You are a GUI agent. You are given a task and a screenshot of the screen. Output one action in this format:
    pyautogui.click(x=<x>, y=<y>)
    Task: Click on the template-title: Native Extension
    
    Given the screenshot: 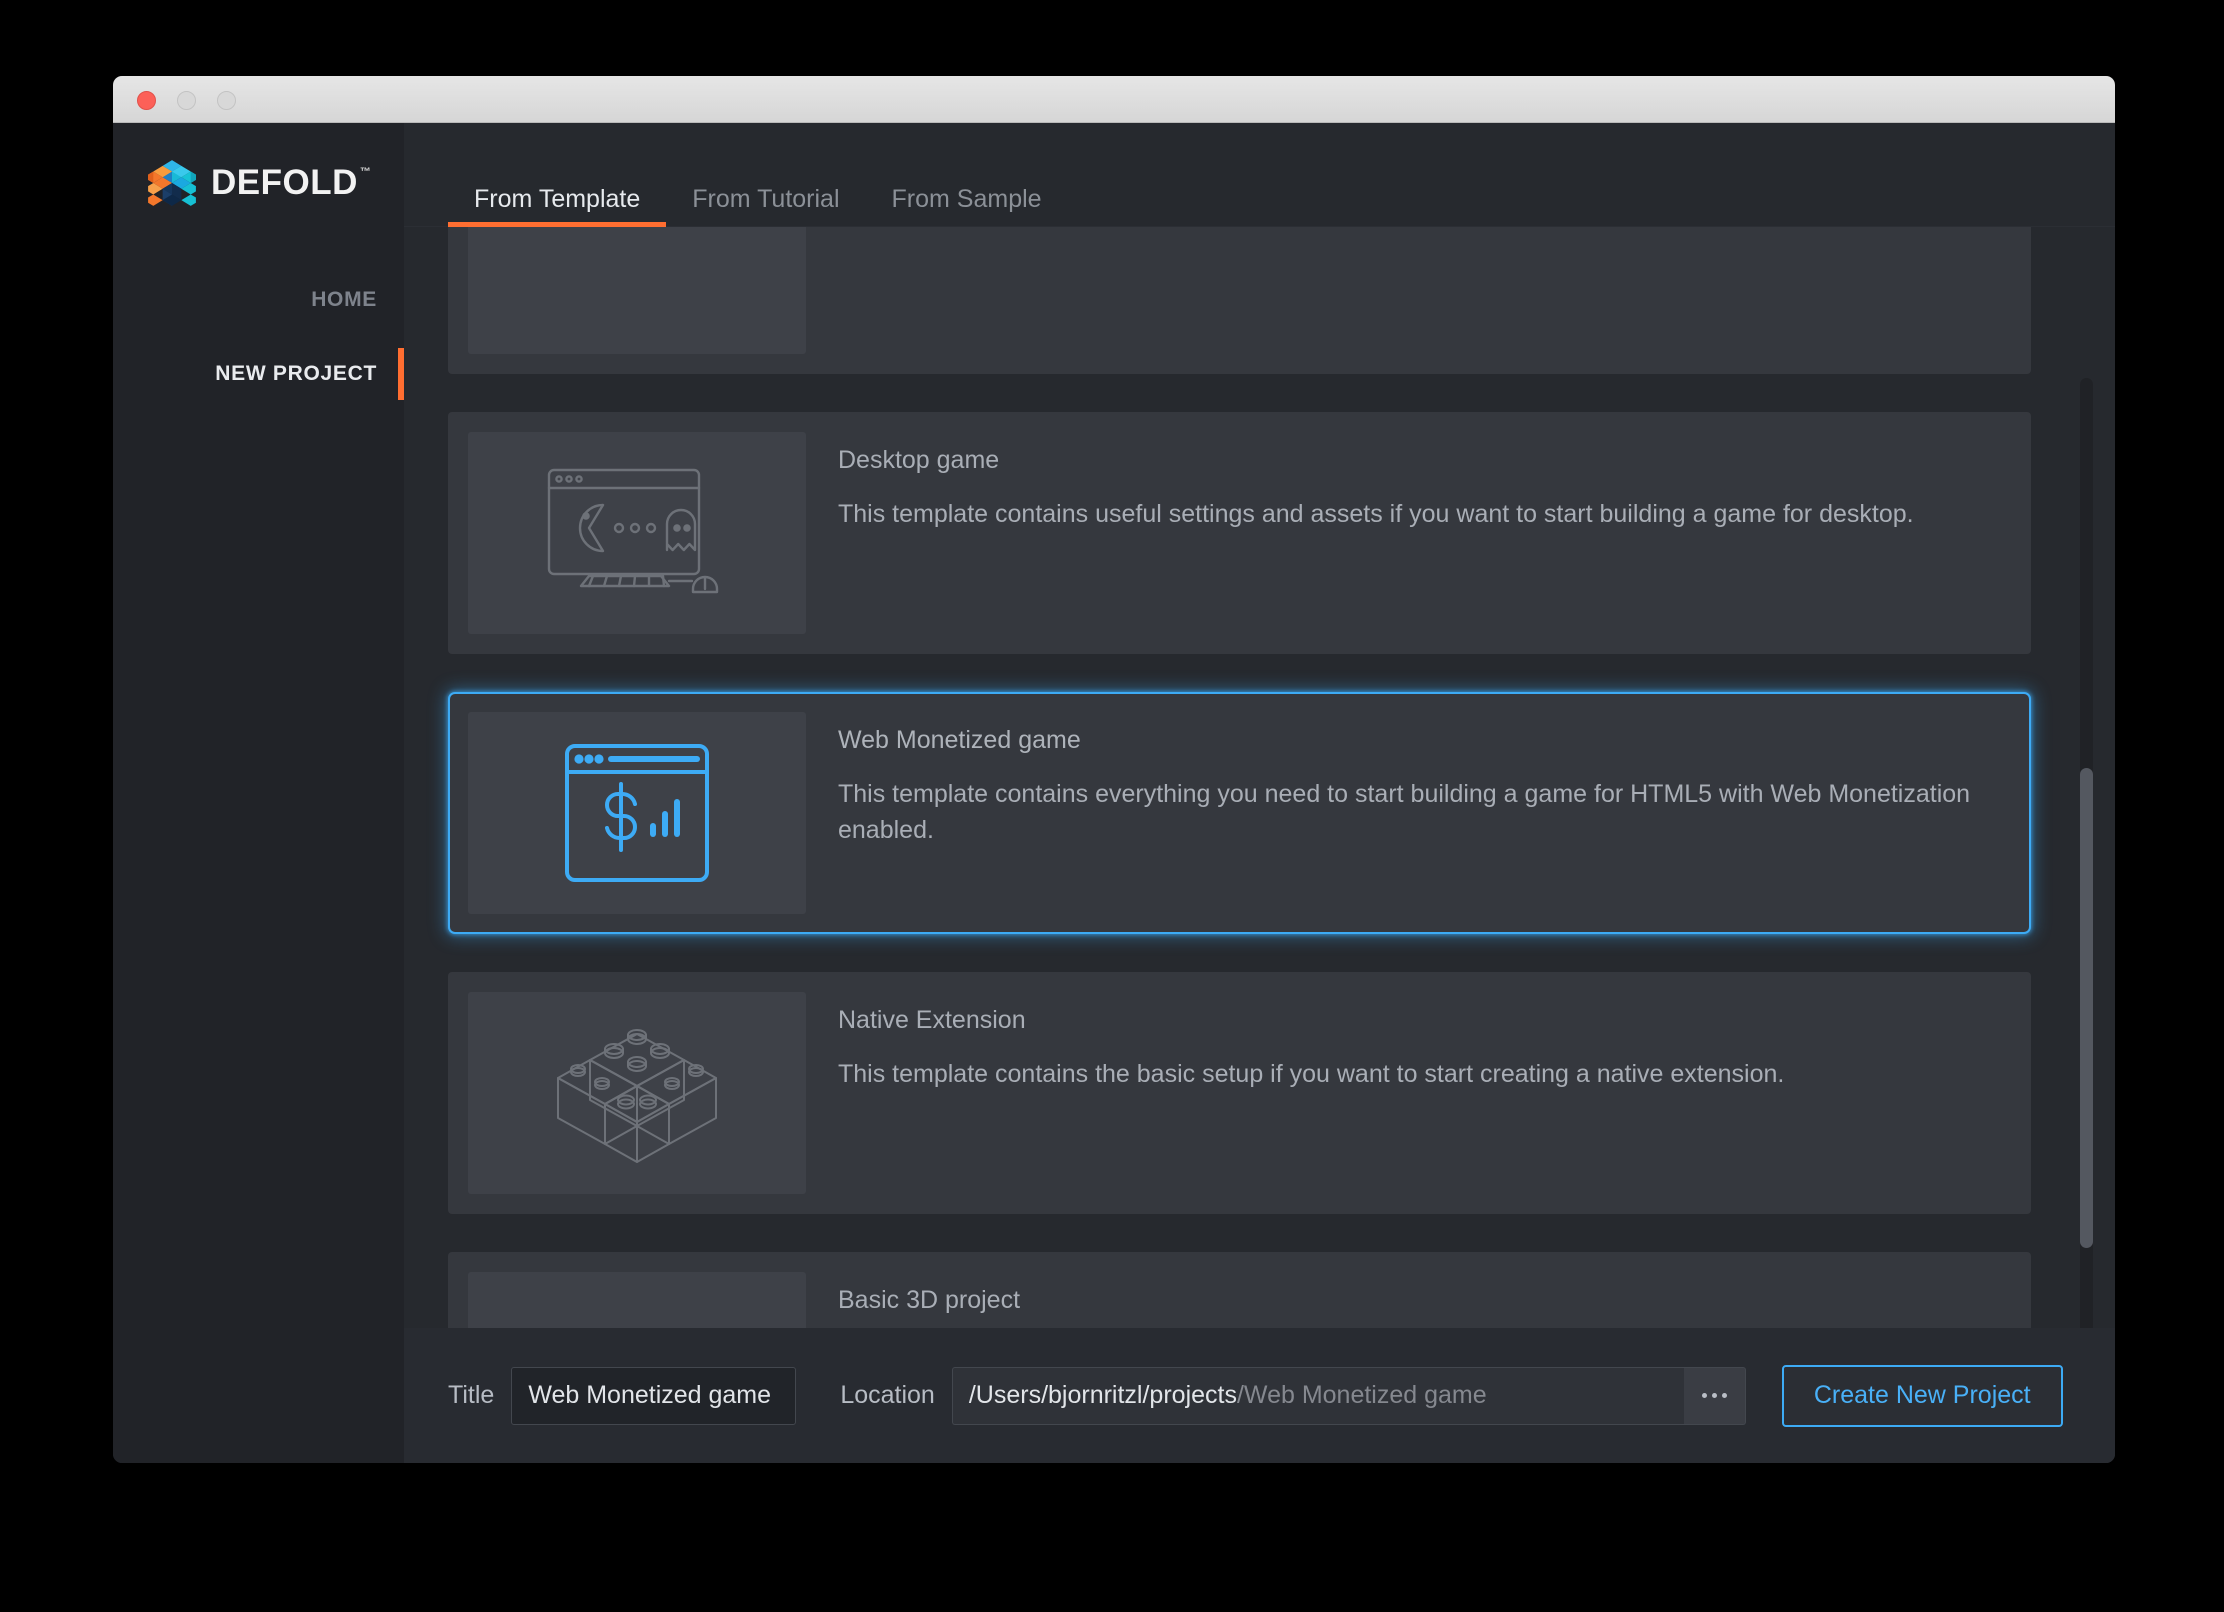 What is the action you would take?
    pyautogui.click(x=932, y=1020)
    